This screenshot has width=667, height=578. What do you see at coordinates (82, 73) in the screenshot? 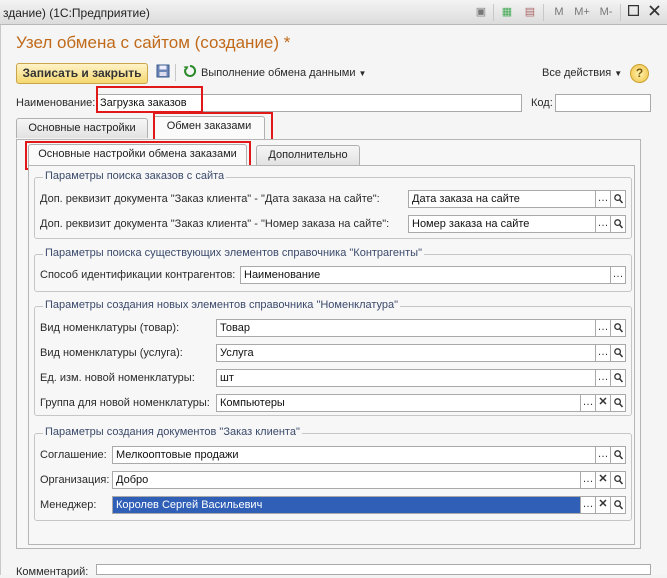
I see `save-and-close-button: Записать и закрыть` at bounding box center [82, 73].